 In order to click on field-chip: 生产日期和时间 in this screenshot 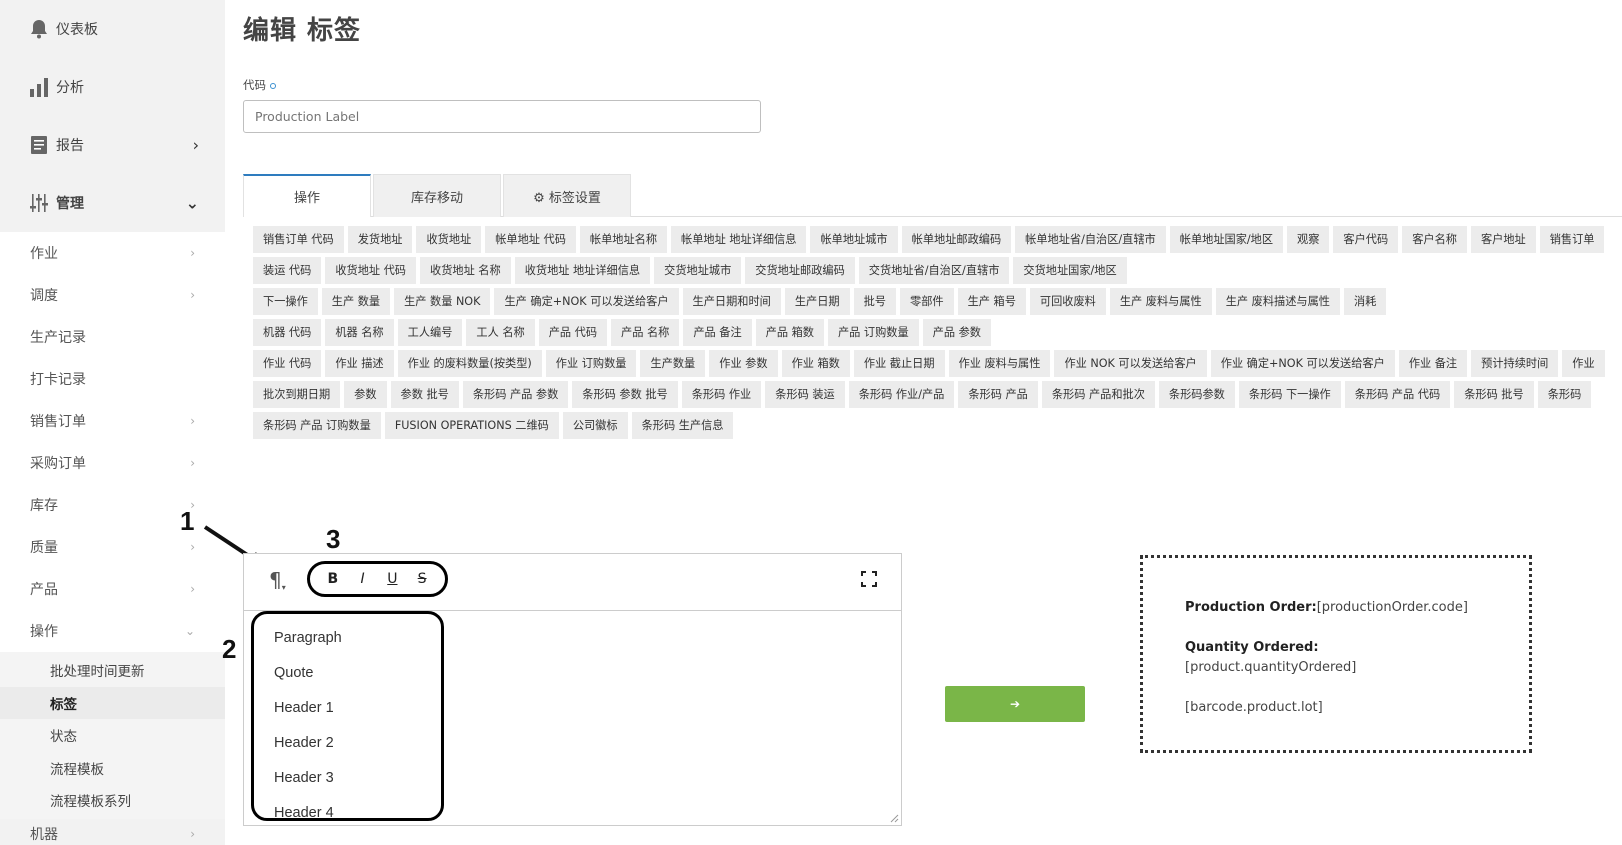, I will do `click(731, 301)`.